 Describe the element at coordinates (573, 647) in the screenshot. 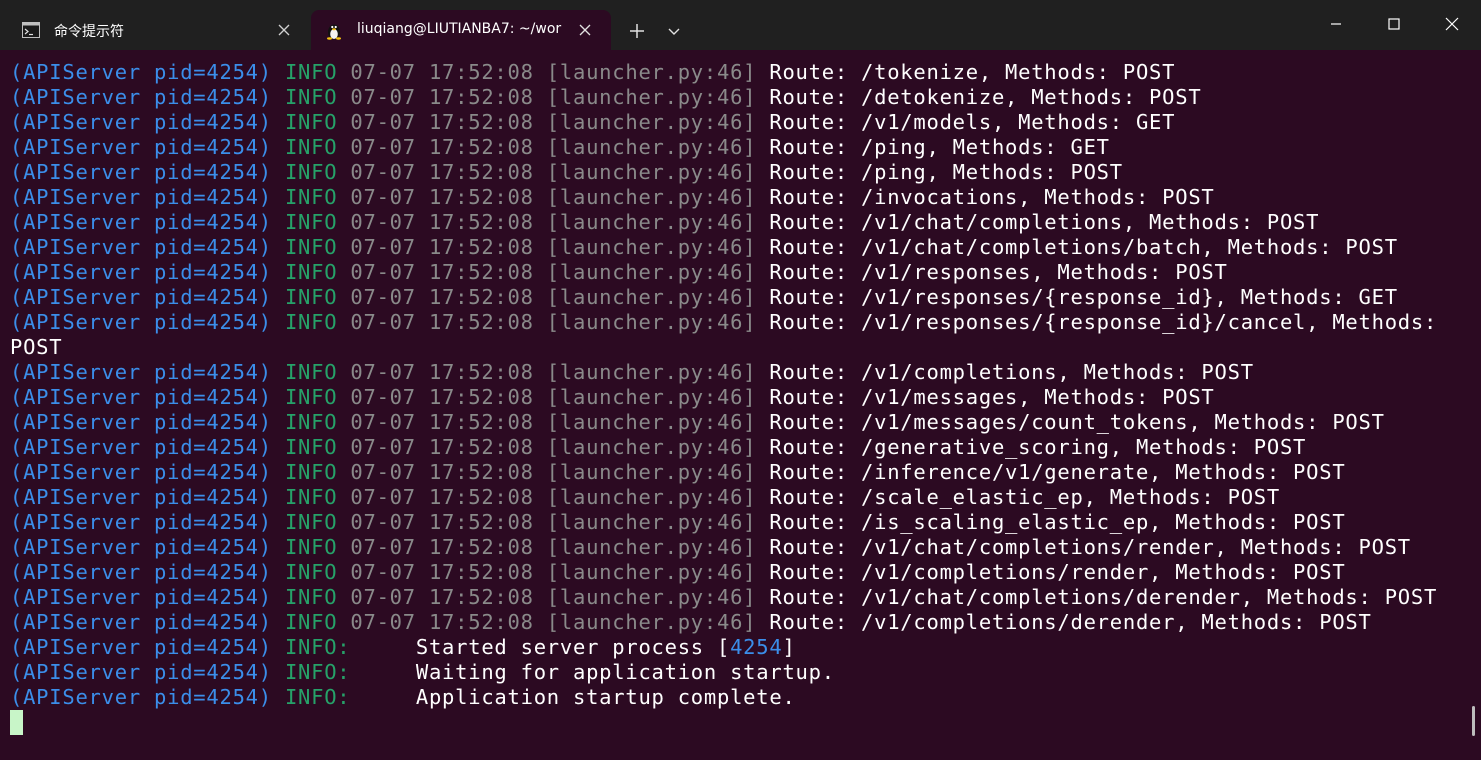

I see `log-message: Started server process [` at that location.